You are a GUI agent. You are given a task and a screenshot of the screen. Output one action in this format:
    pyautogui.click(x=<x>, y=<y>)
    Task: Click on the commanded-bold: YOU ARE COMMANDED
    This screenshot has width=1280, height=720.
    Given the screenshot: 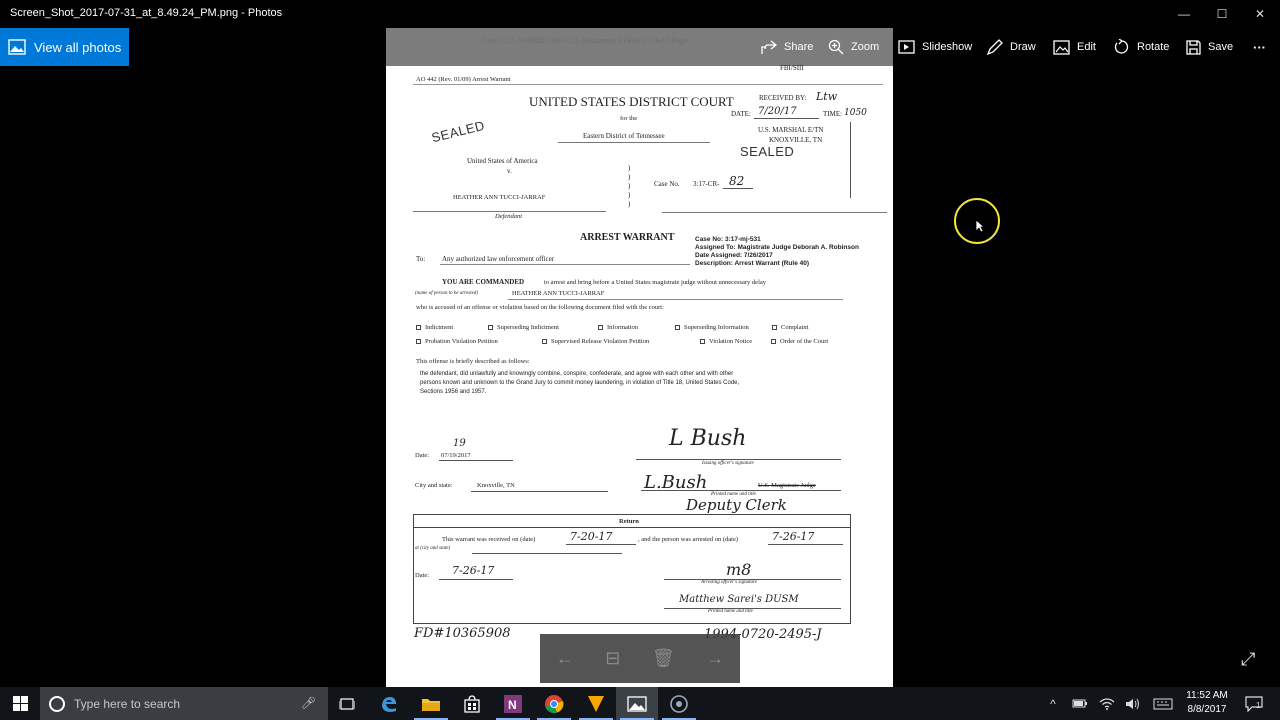 What is the action you would take?
    pyautogui.click(x=483, y=282)
    